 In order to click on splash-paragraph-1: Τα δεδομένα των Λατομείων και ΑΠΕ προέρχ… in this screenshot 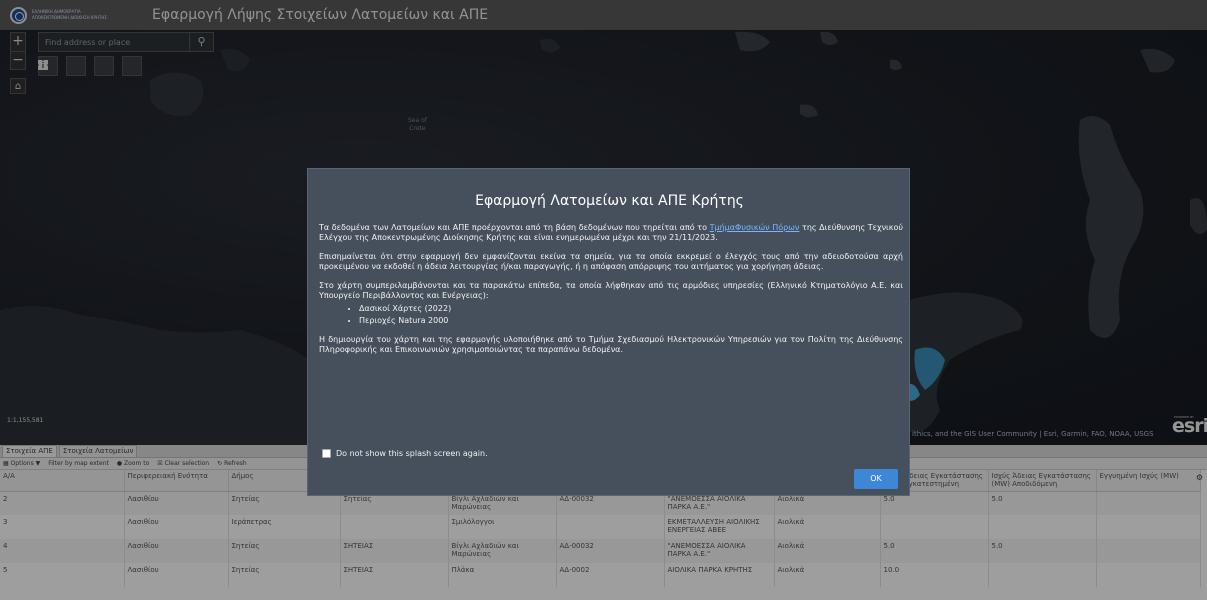, I will do `click(611, 232)`.